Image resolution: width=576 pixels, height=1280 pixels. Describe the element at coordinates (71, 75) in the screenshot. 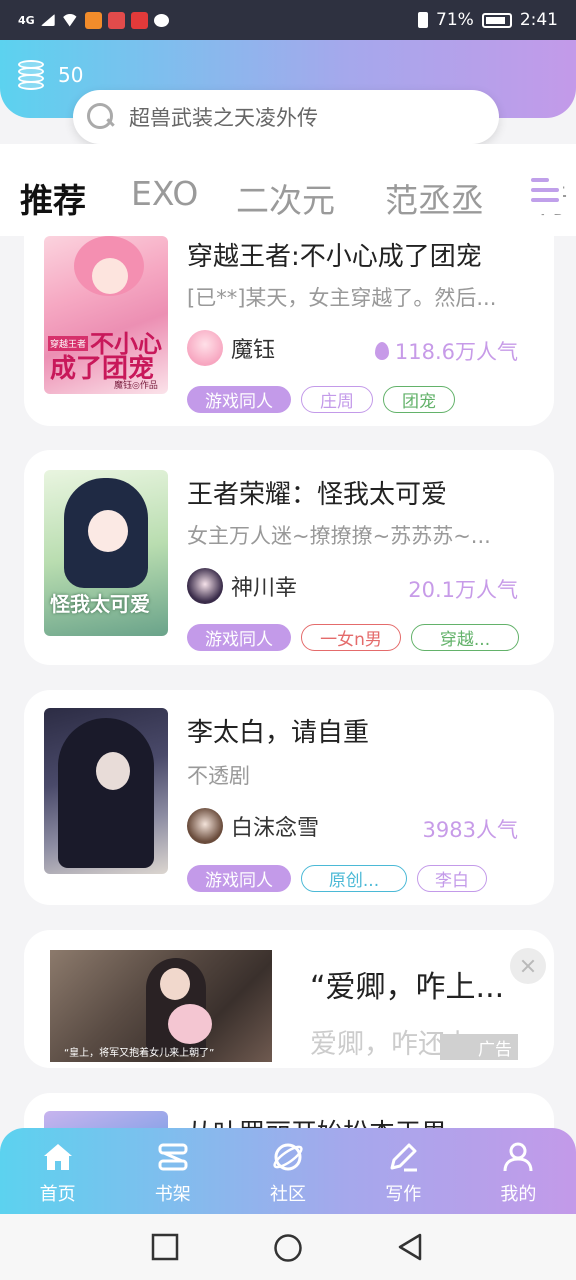

I see `coin-count: 50` at that location.